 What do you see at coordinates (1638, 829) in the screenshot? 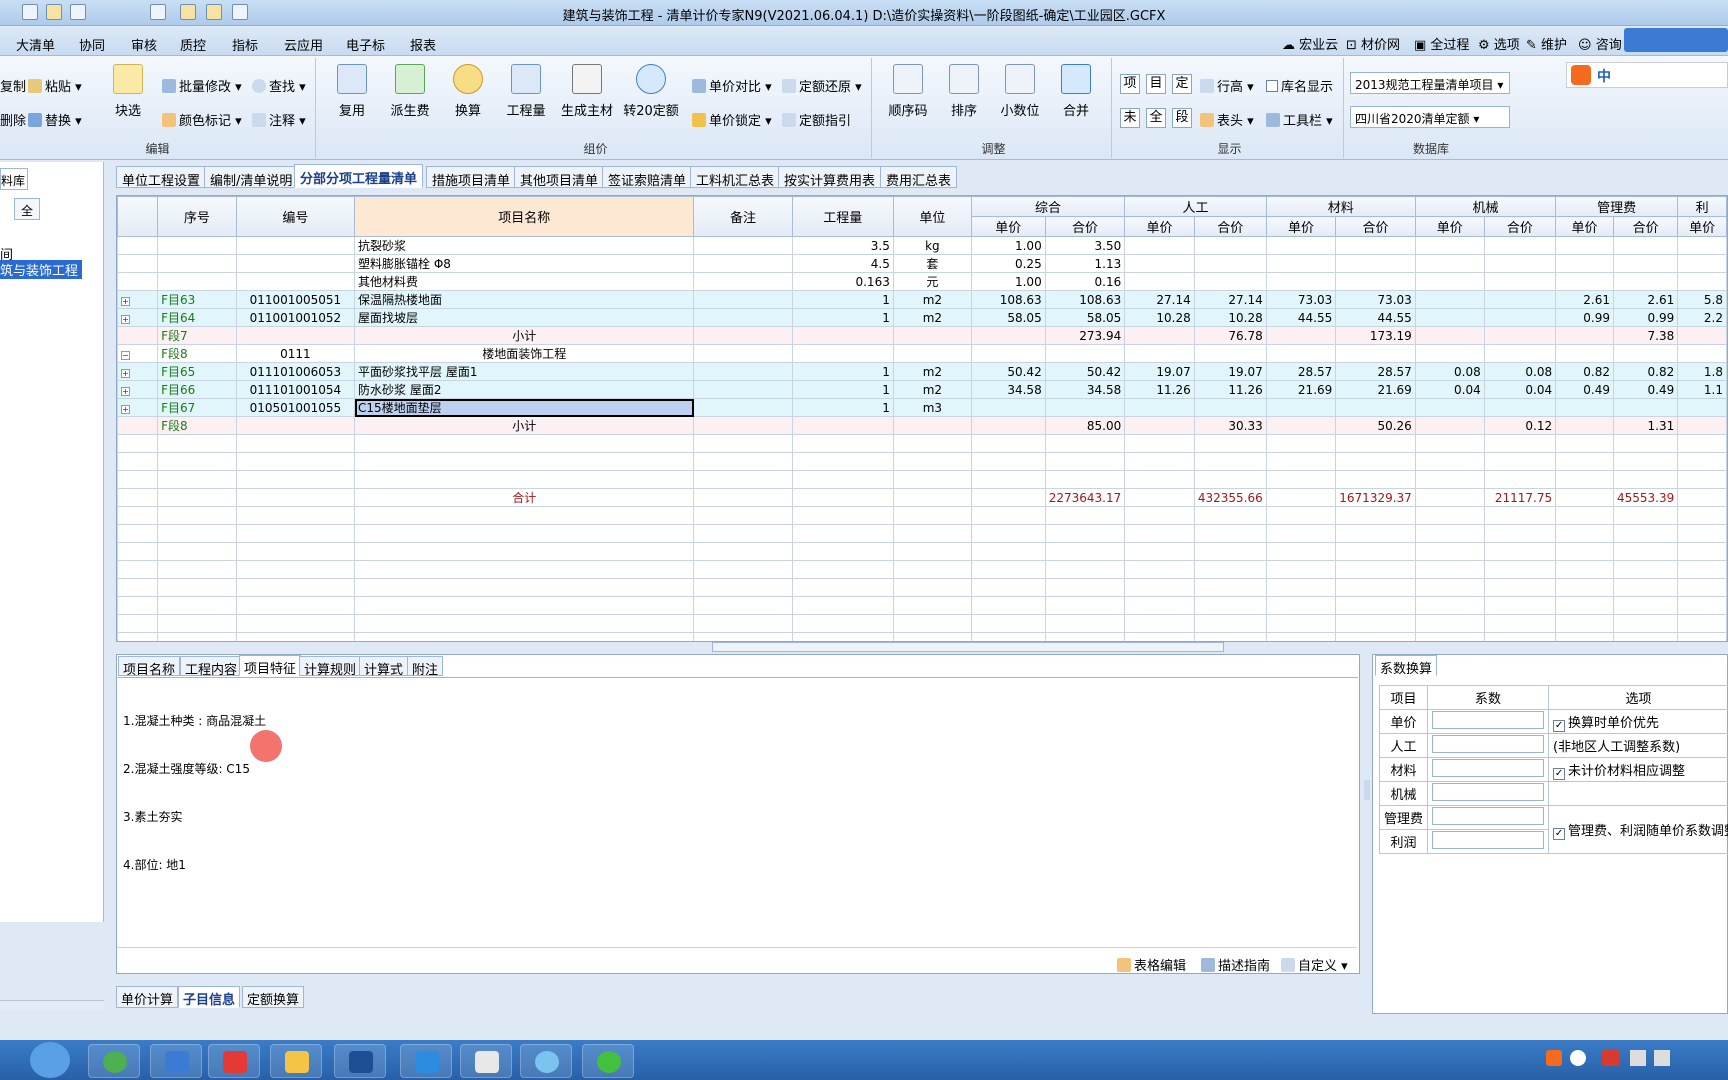
I see `opt-mgmt: ✓ 管理费、利润随单价系数调整` at bounding box center [1638, 829].